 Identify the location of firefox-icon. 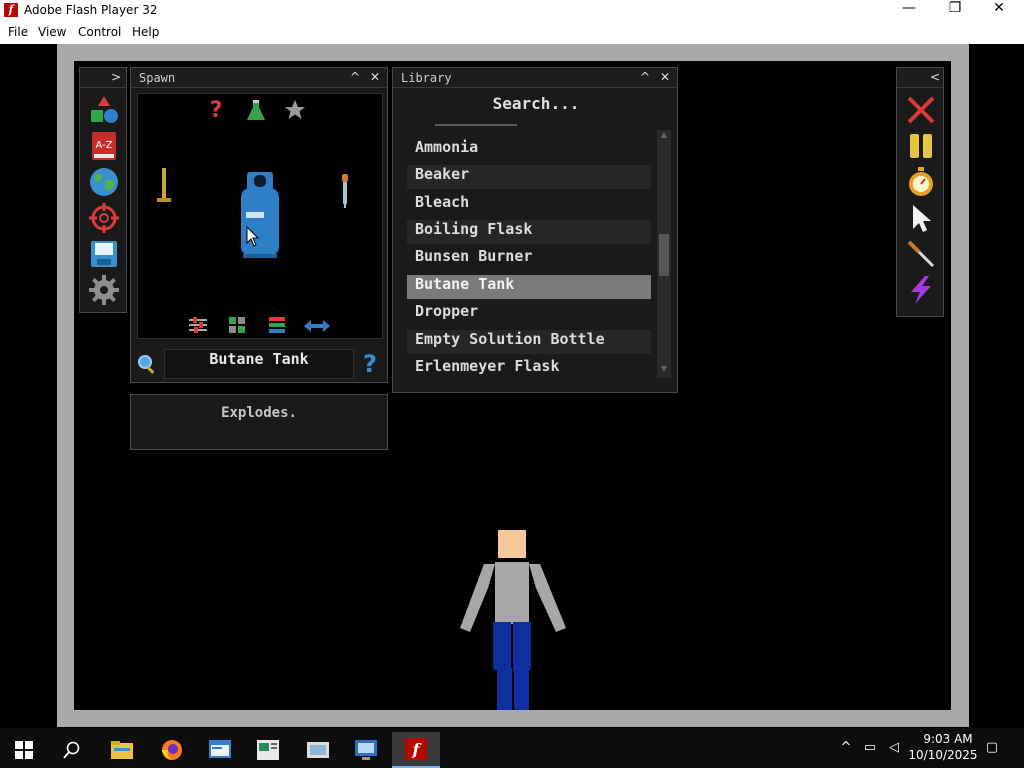
(172, 750).